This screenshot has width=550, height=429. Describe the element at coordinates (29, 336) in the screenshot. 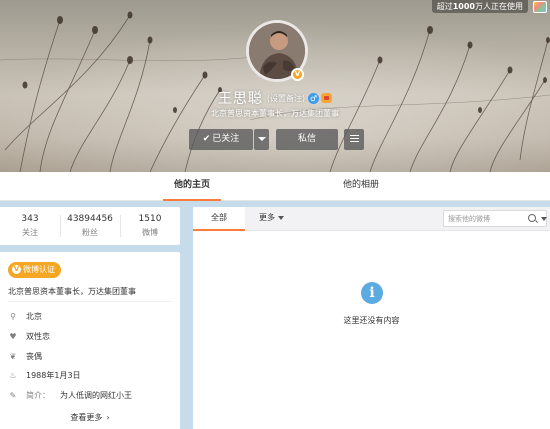

I see `info-orientation: ♥ 双性恋` at that location.